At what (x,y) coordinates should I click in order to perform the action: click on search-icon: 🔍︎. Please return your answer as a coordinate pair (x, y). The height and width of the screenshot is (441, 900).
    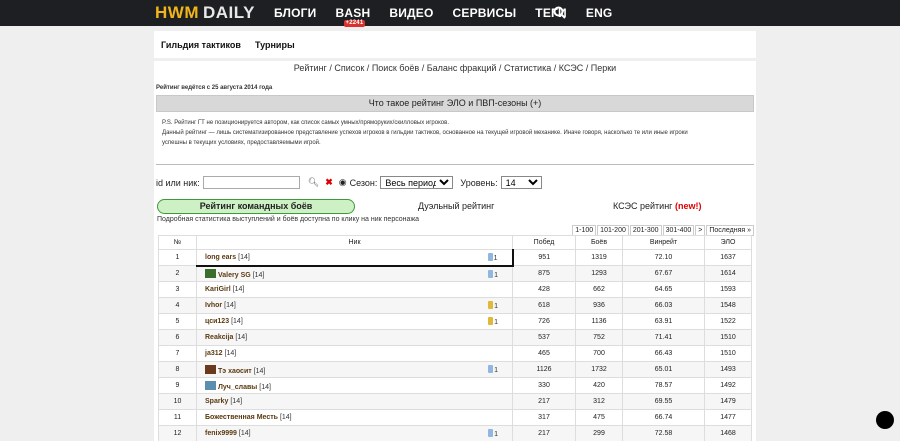
    Looking at the image, I should click on (313, 182).